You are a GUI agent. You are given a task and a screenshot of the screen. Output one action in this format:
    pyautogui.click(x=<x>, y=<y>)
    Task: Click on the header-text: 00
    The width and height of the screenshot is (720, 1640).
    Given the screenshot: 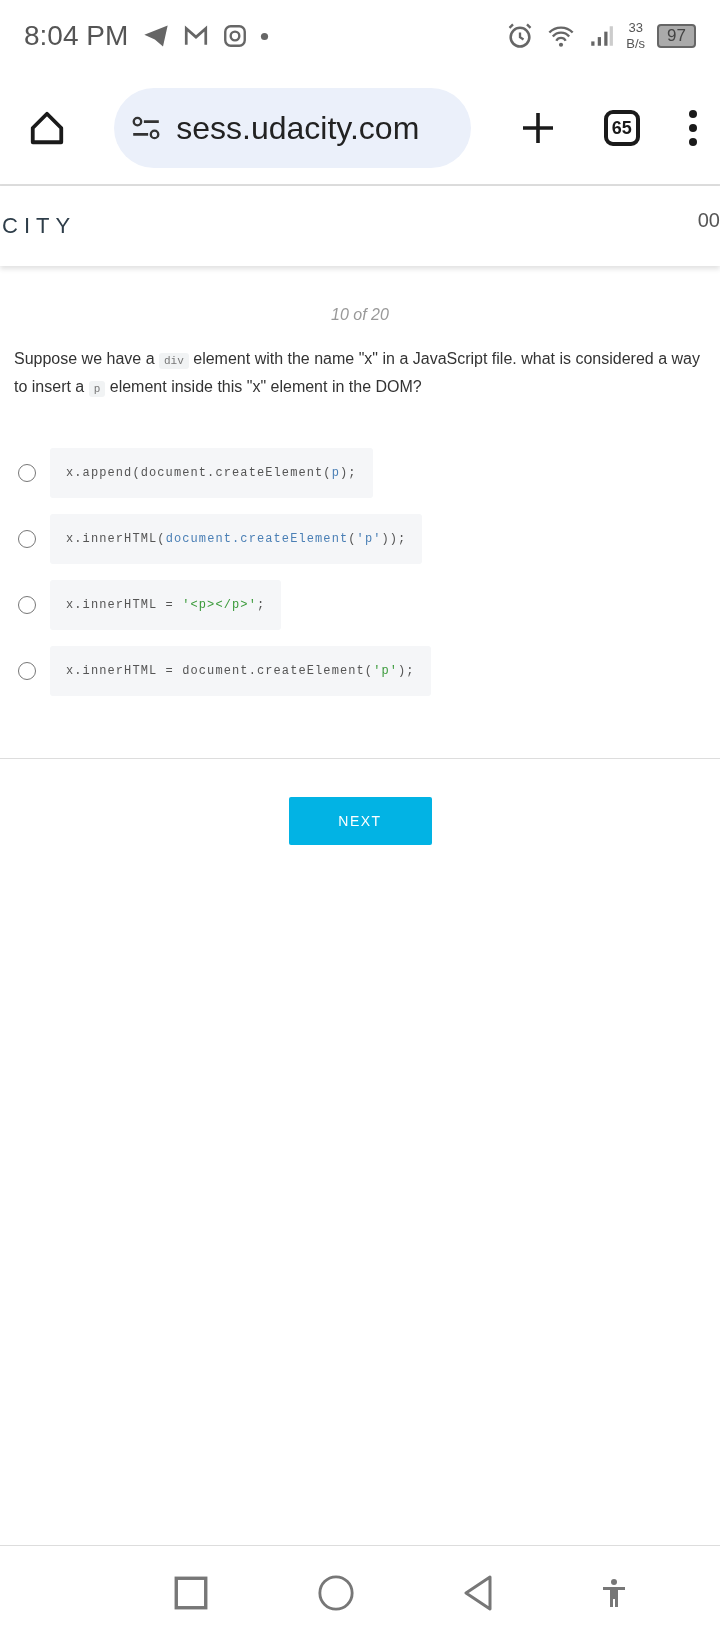 What is the action you would take?
    pyautogui.click(x=708, y=220)
    